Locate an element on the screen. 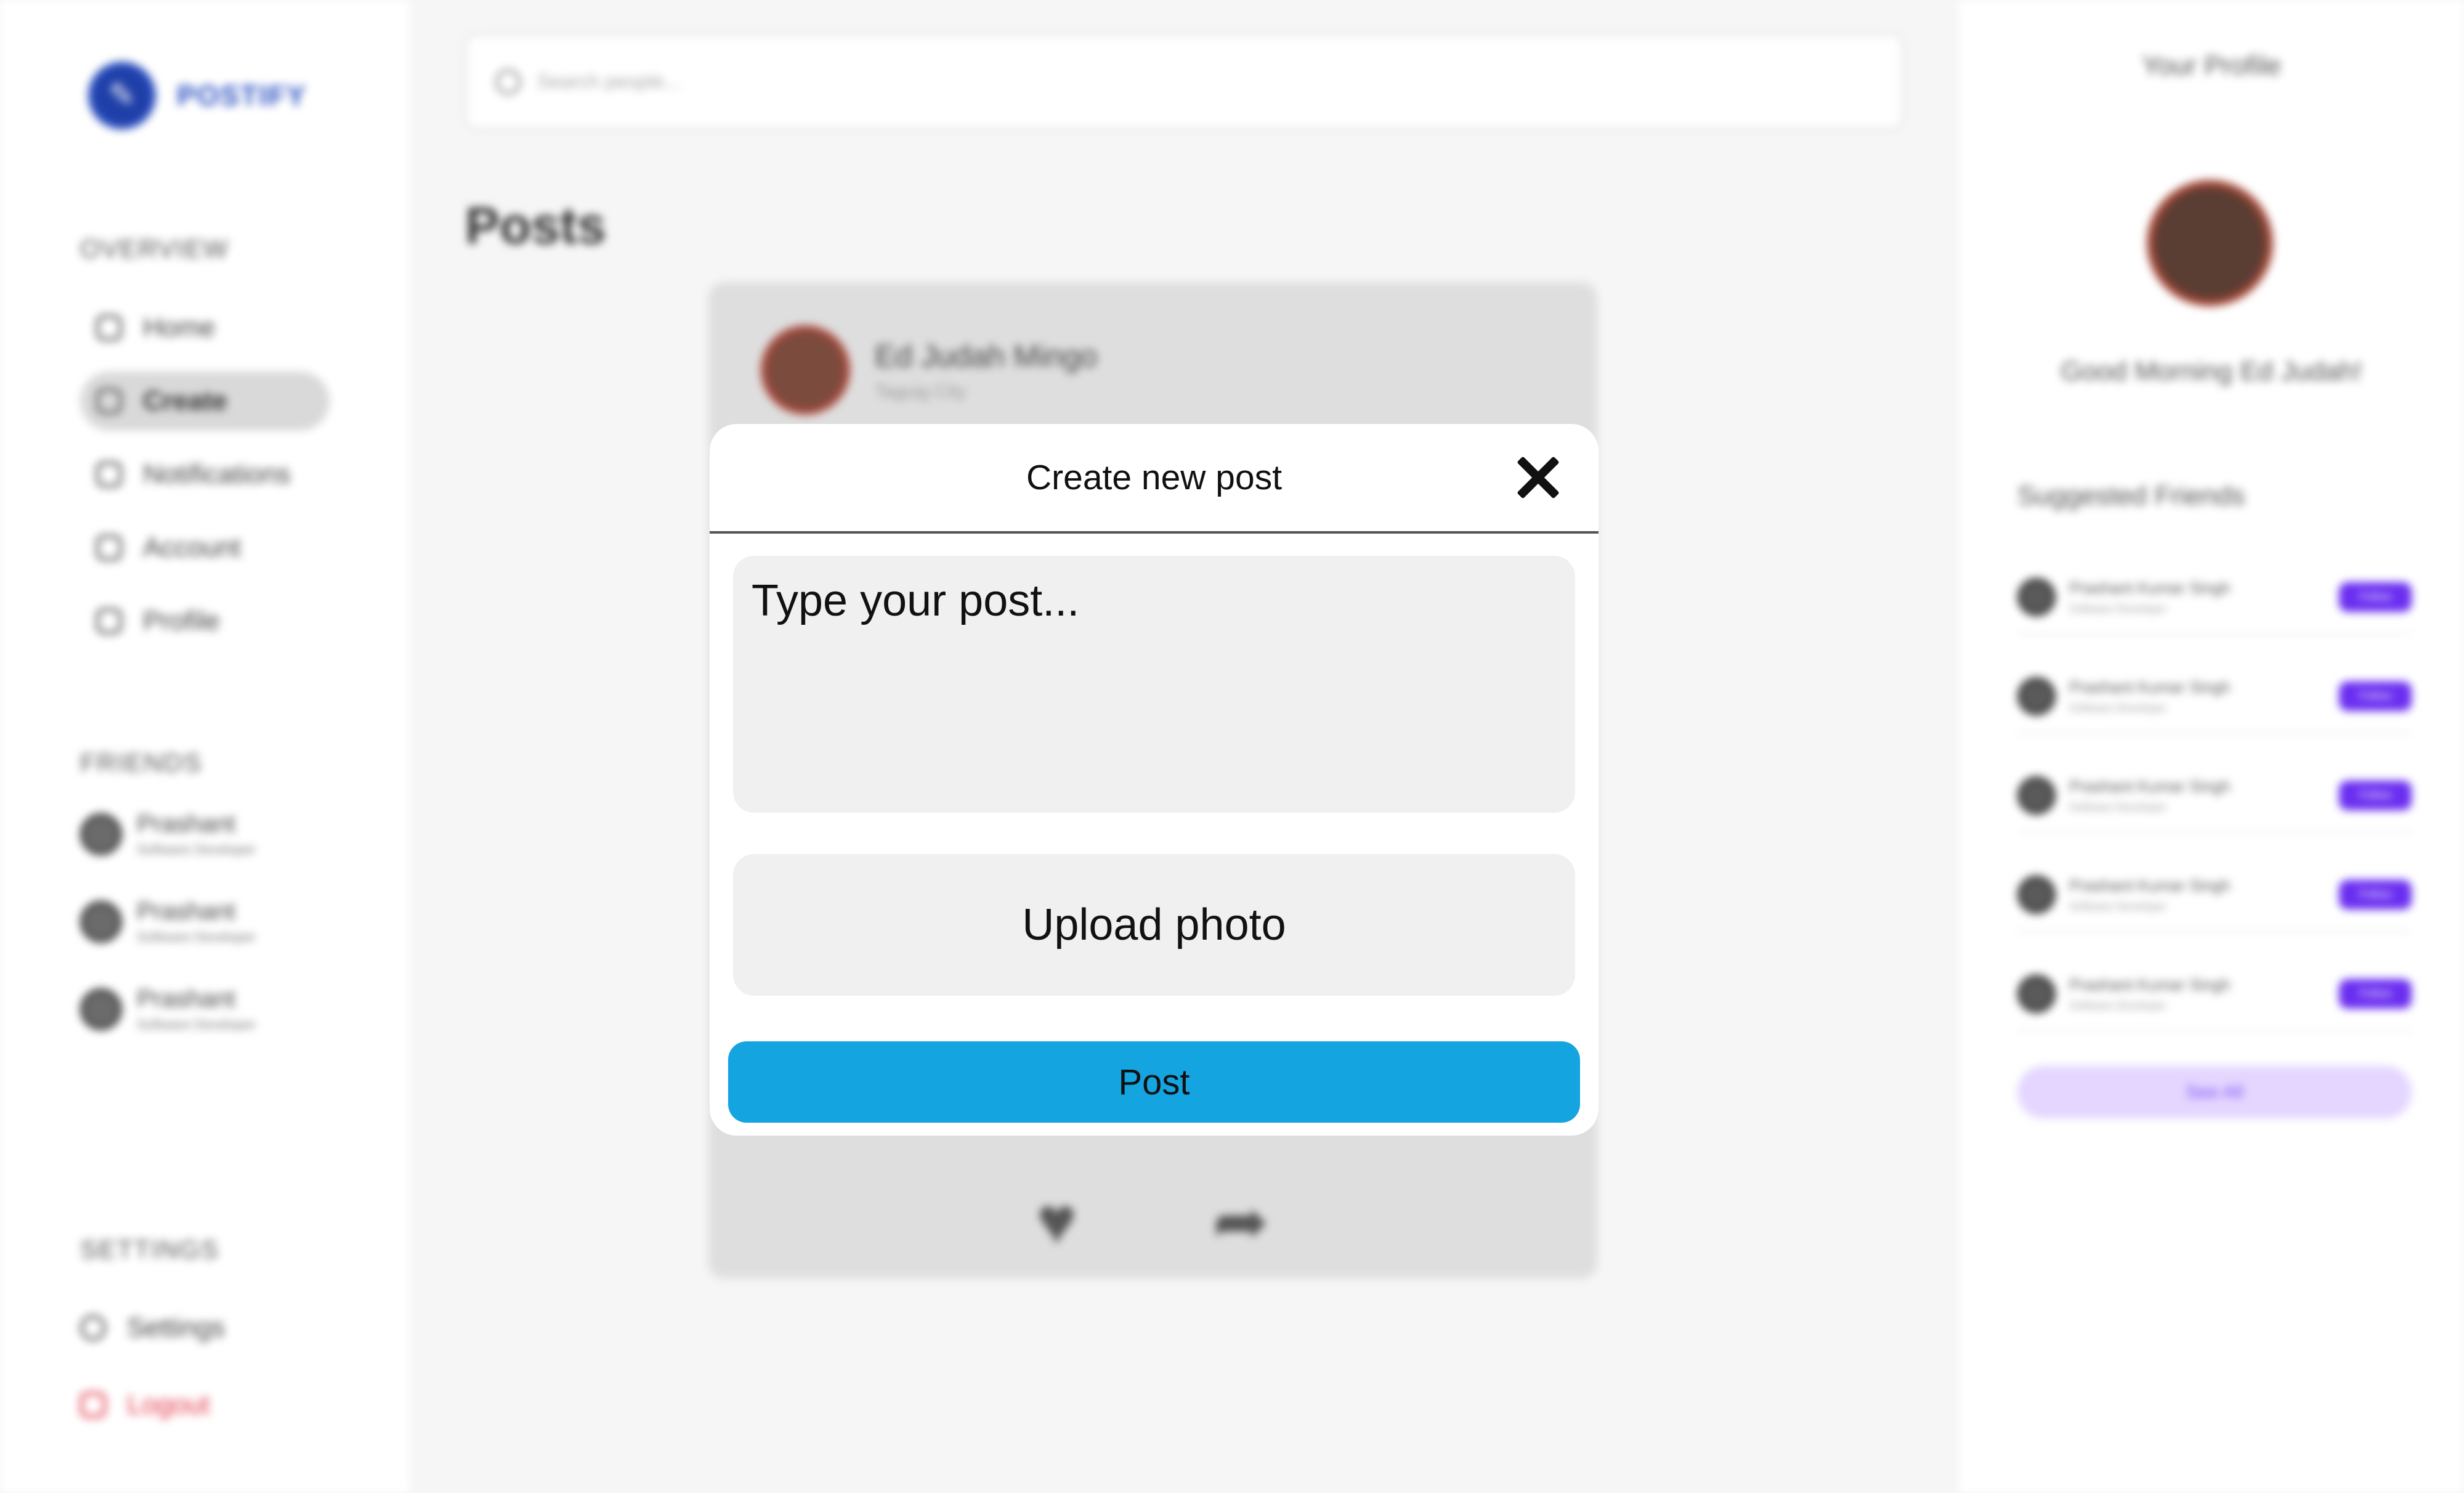  overview-section-title: OVERVIEW is located at coordinates (154, 248).